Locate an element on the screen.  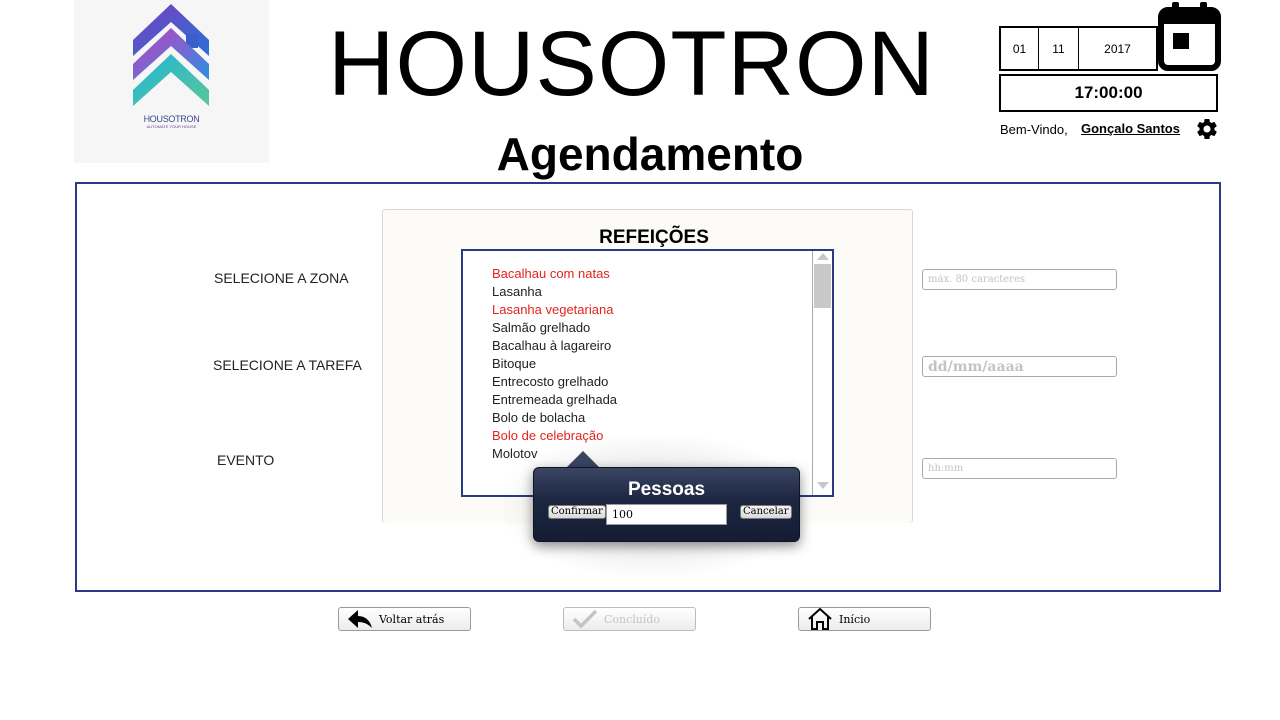
checkmark-icon is located at coordinates (585, 619).